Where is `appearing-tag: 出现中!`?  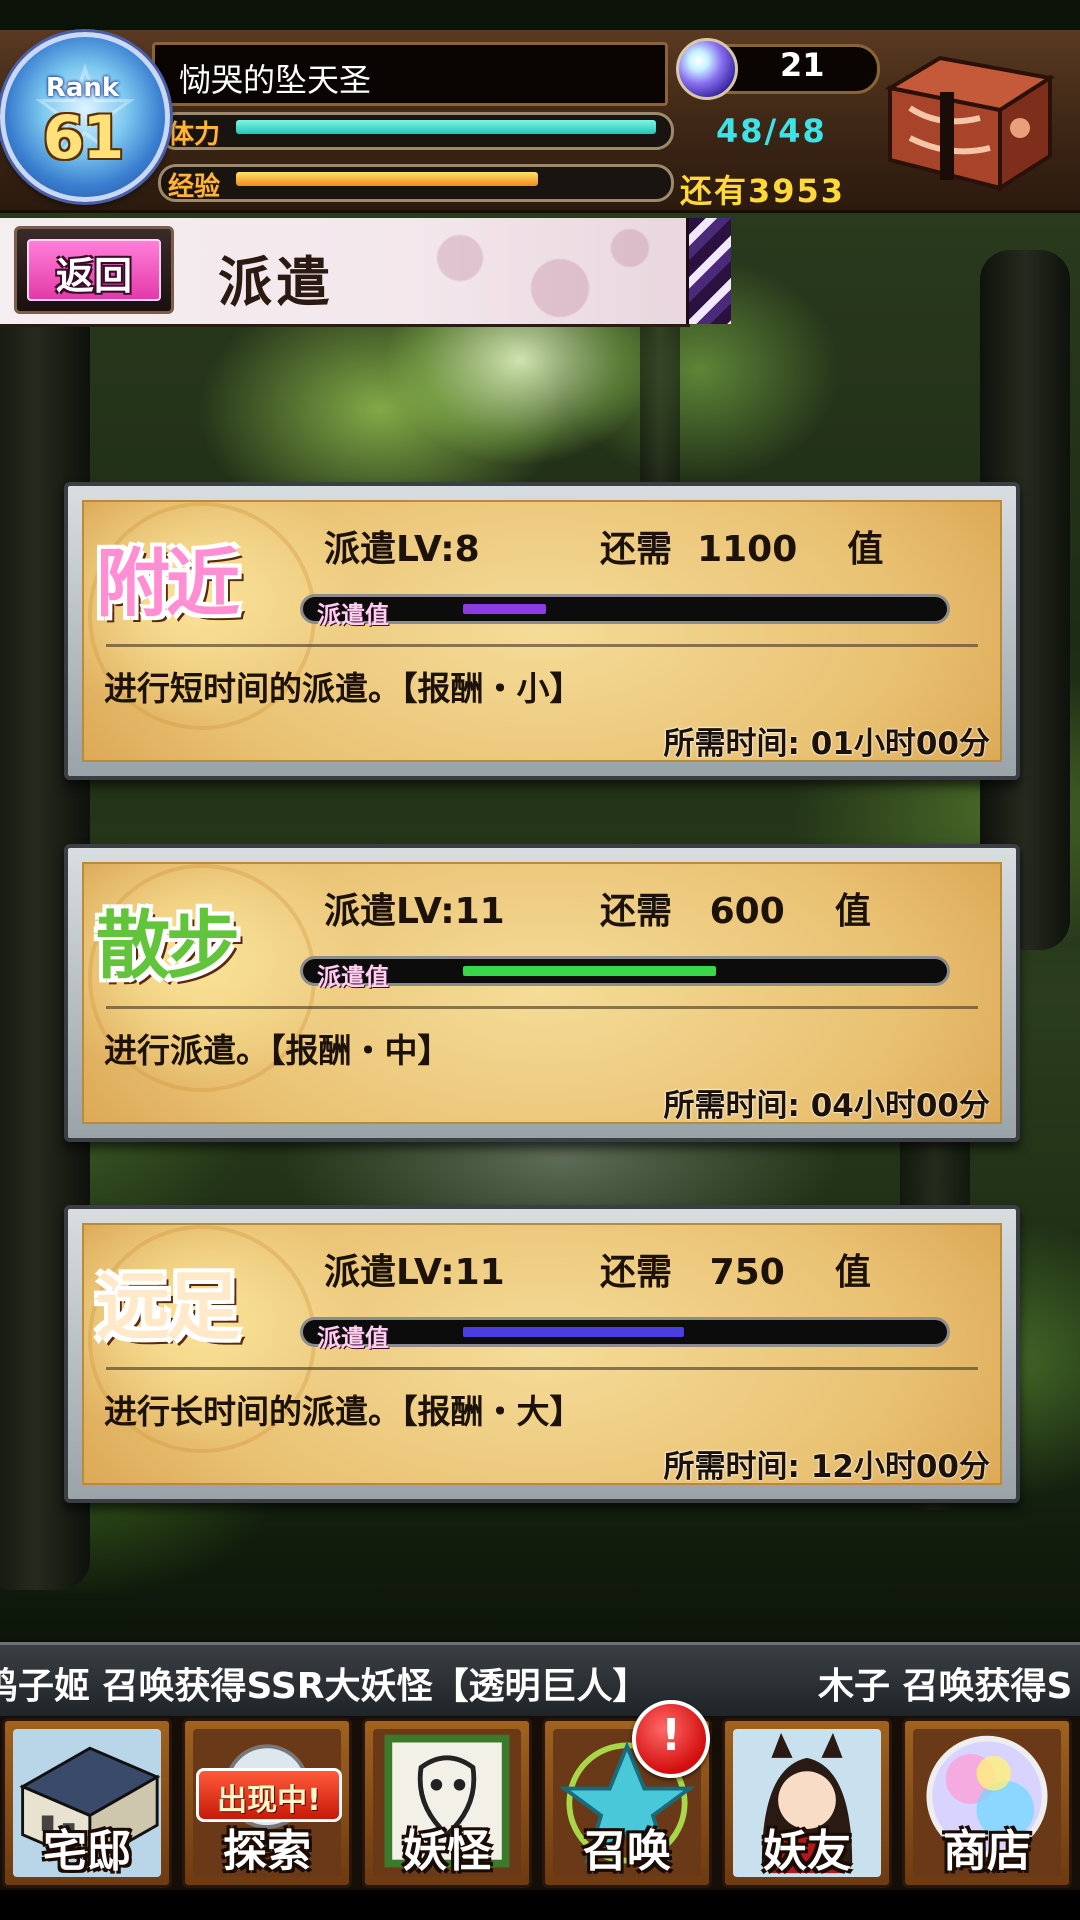 appearing-tag: 出现中! is located at coordinates (269, 1795).